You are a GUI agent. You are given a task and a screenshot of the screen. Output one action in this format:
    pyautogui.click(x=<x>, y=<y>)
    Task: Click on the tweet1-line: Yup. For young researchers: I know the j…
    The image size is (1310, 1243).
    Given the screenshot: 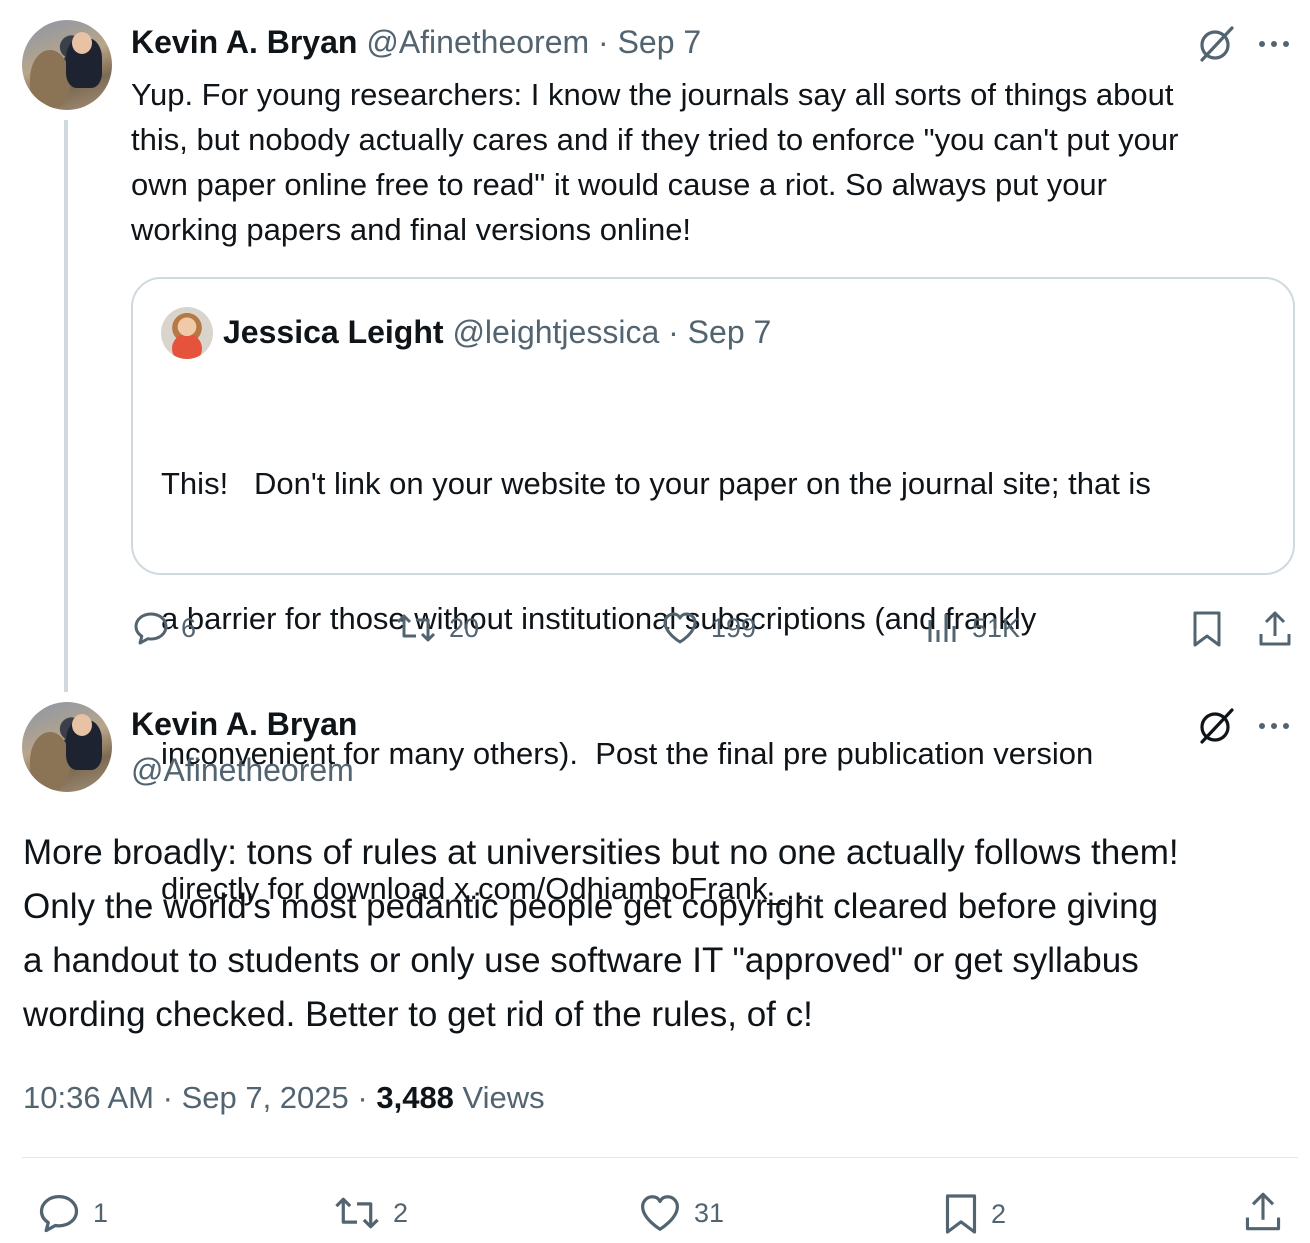 What is the action you would take?
    pyautogui.click(x=652, y=94)
    